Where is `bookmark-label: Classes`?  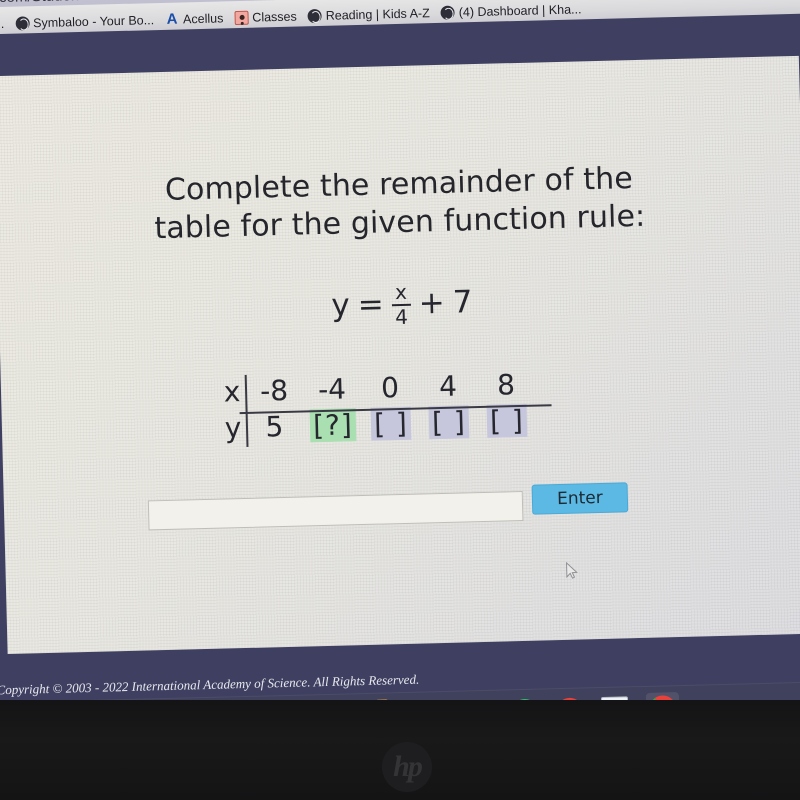 bookmark-label: Classes is located at coordinates (274, 17).